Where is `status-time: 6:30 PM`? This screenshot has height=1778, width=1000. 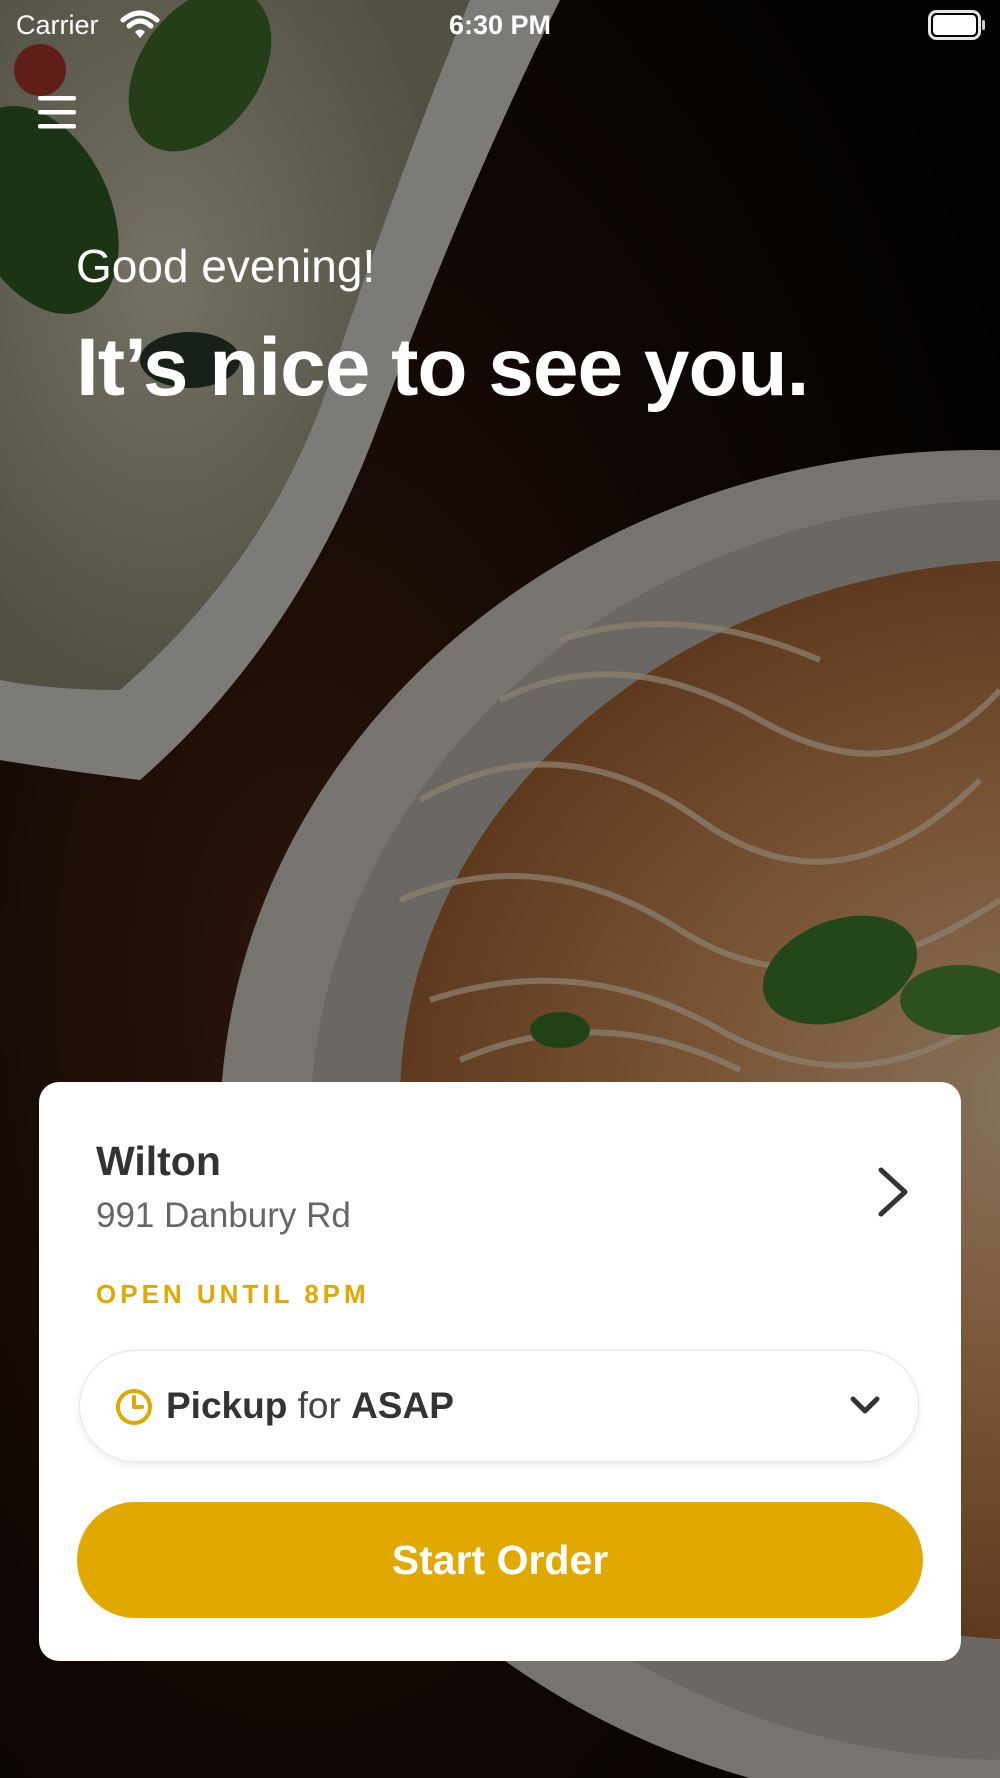 status-time: 6:30 PM is located at coordinates (500, 25).